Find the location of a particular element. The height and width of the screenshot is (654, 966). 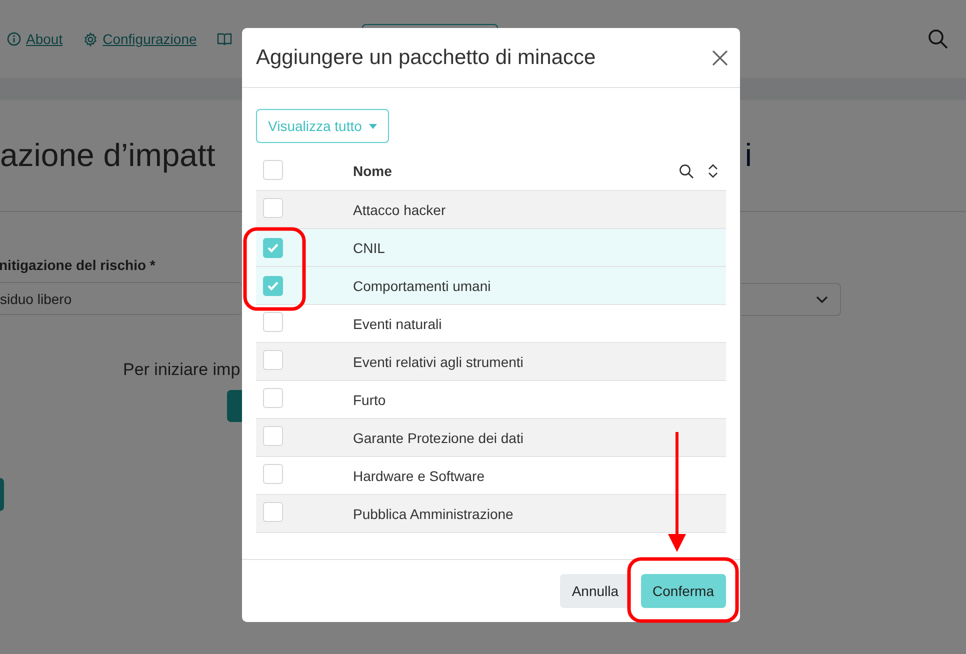

table-cell-text: CNIL is located at coordinates (369, 248).